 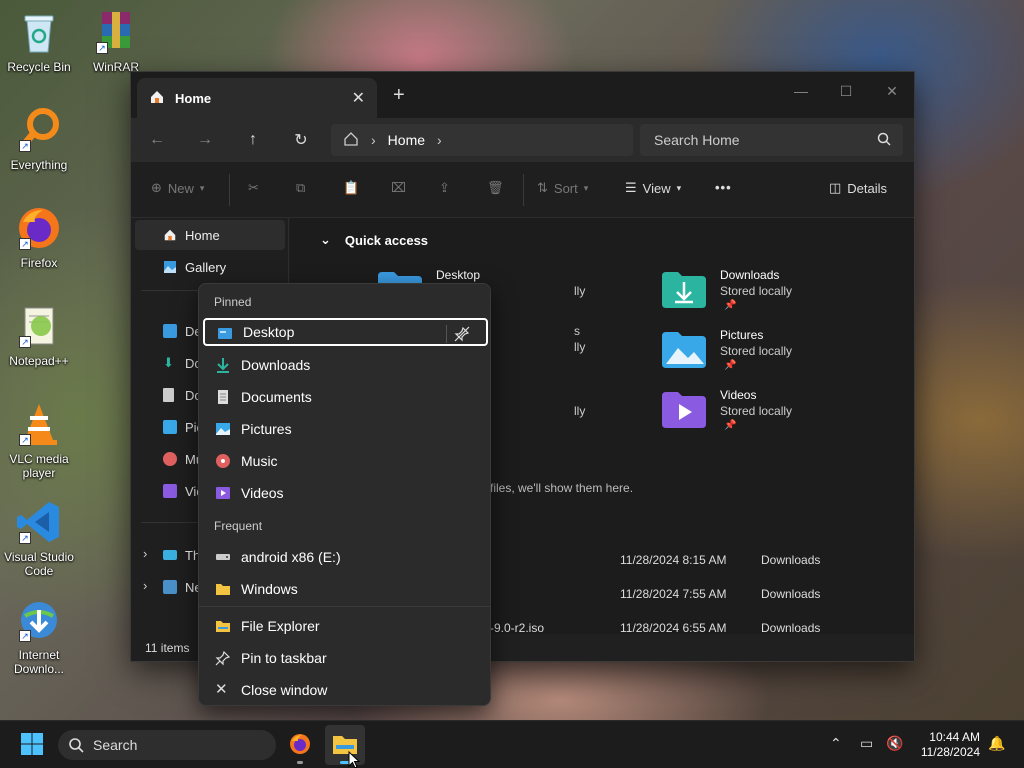 What do you see at coordinates (866, 743) in the screenshot?
I see `display-icon: ▭` at bounding box center [866, 743].